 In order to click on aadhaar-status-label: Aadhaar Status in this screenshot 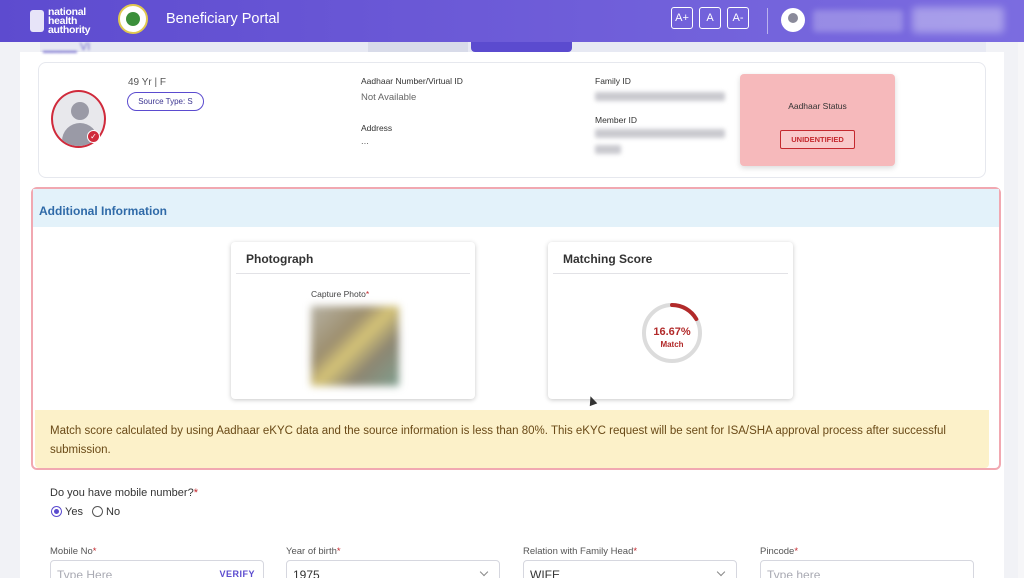, I will do `click(817, 106)`.